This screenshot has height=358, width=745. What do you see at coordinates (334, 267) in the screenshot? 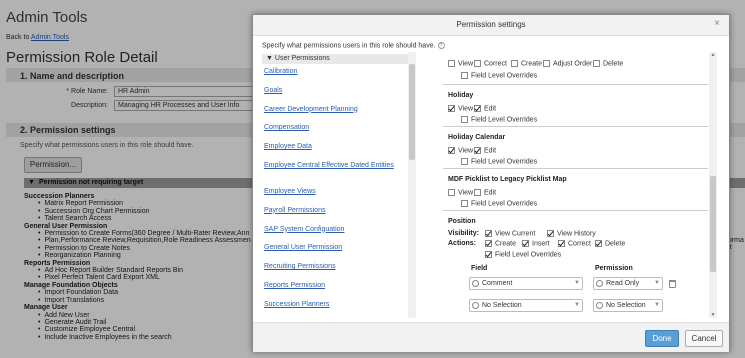
I see `left-list-item: Recruiting Permissions` at bounding box center [334, 267].